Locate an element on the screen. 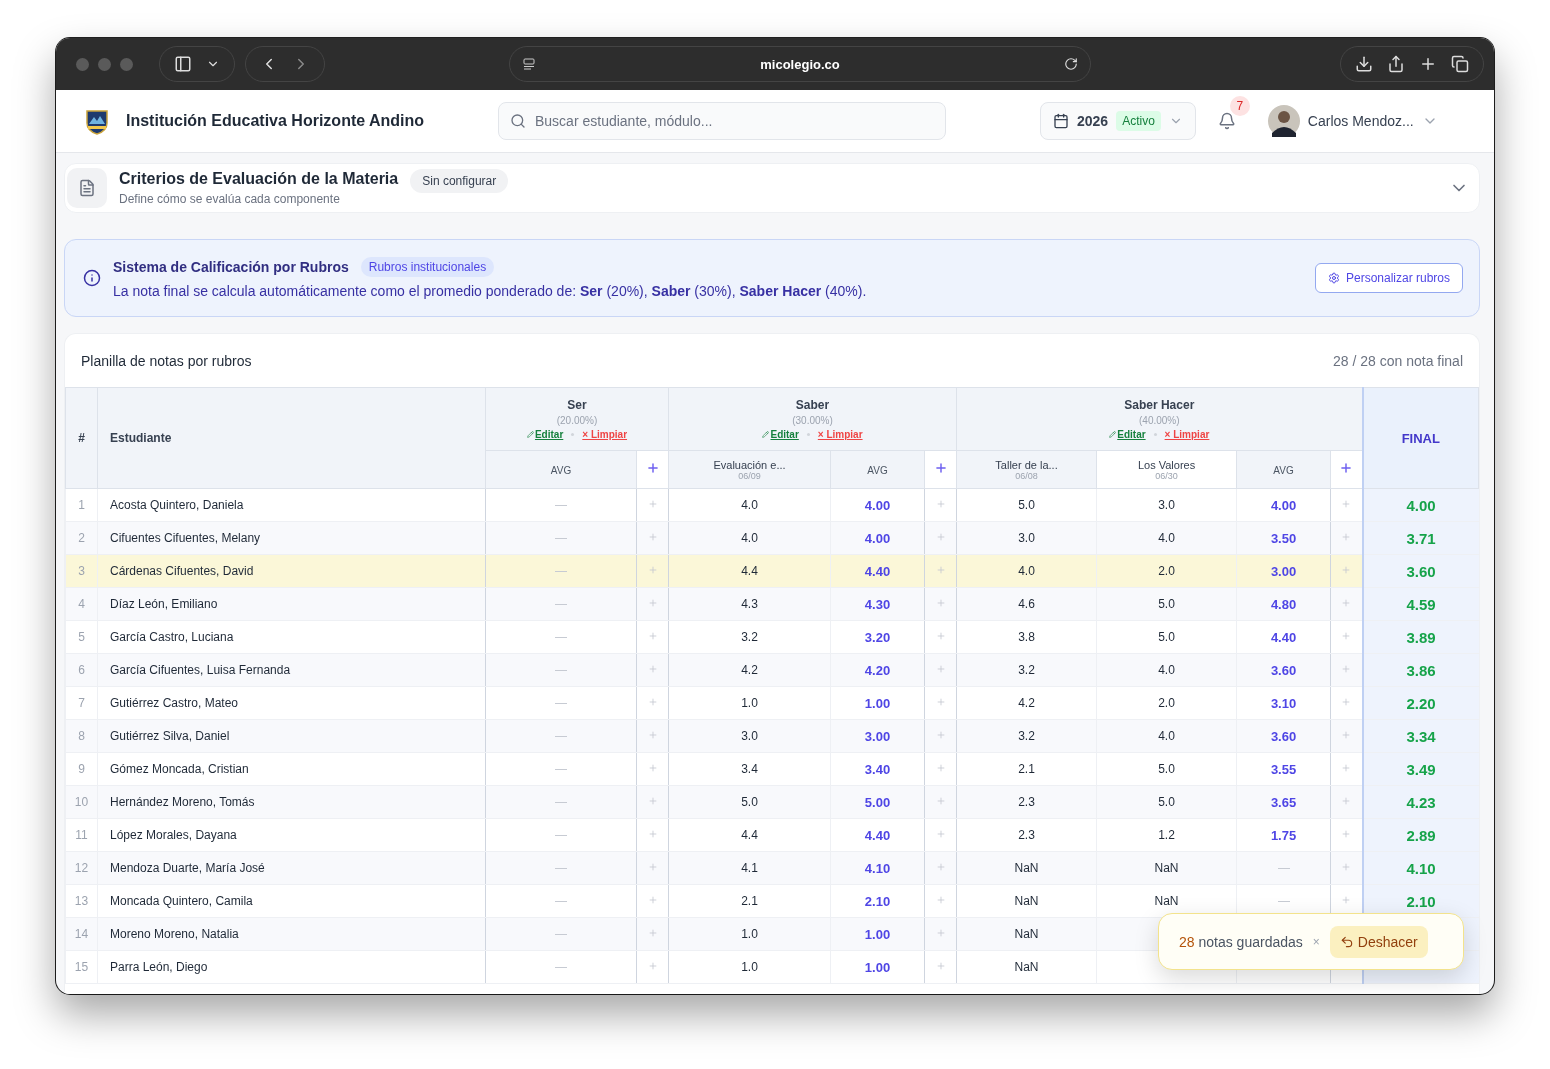  download-icon is located at coordinates (1364, 64).